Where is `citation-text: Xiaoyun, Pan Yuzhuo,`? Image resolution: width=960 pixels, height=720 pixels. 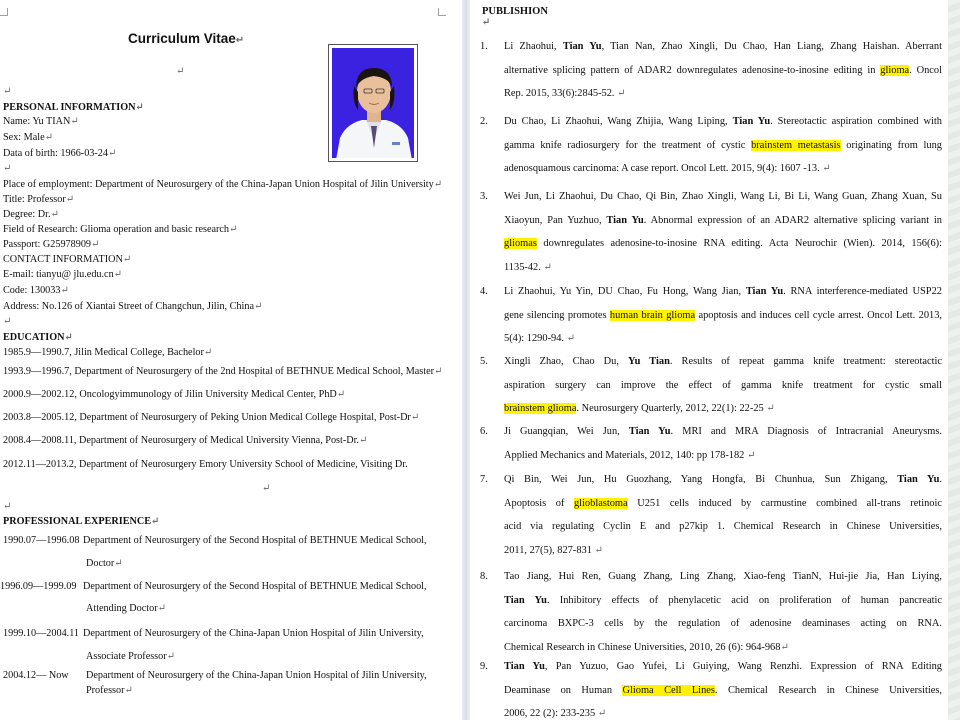 citation-text: Xiaoyun, Pan Yuzhuo, is located at coordinates (555, 220).